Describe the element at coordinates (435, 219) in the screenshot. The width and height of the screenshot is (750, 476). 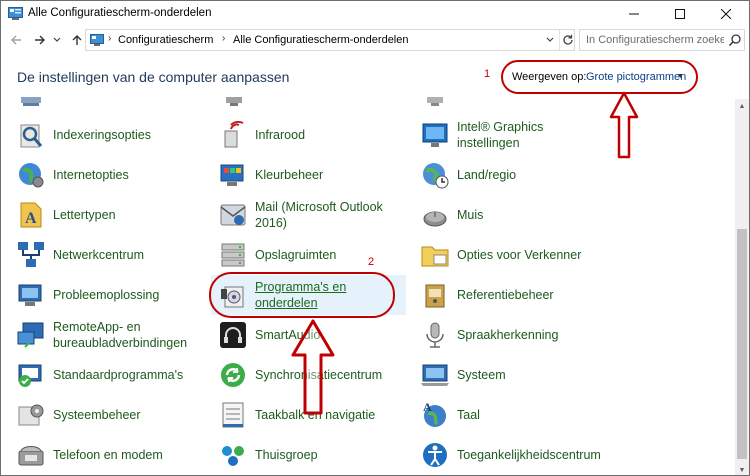
I see `mouse-icon` at that location.